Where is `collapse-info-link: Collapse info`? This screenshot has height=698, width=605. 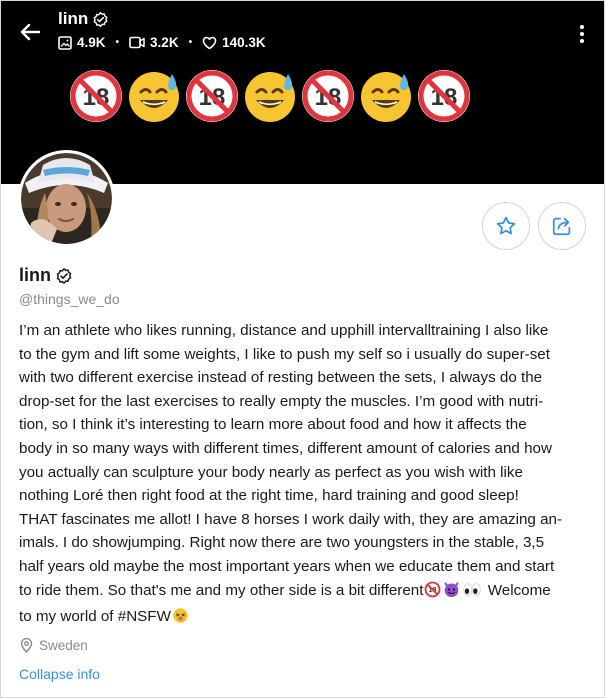 collapse-info-link: Collapse info is located at coordinates (59, 674).